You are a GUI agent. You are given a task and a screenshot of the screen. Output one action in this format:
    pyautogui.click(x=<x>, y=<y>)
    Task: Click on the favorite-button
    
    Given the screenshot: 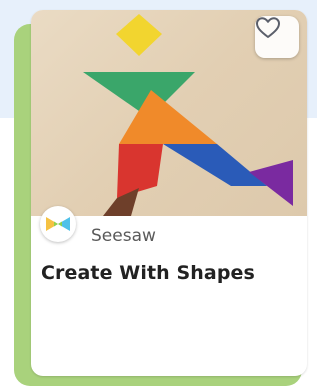 What is the action you would take?
    pyautogui.click(x=277, y=37)
    